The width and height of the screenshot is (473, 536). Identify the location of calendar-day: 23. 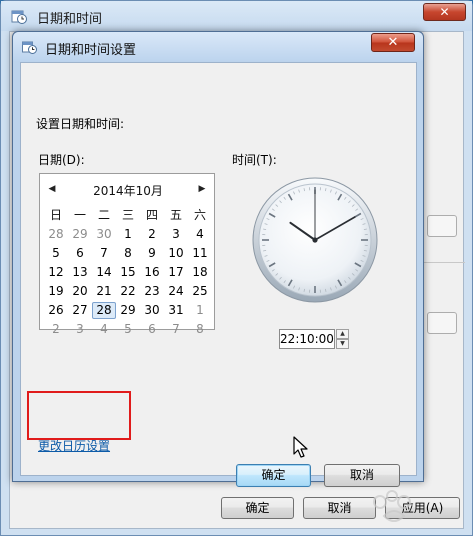
(152, 291).